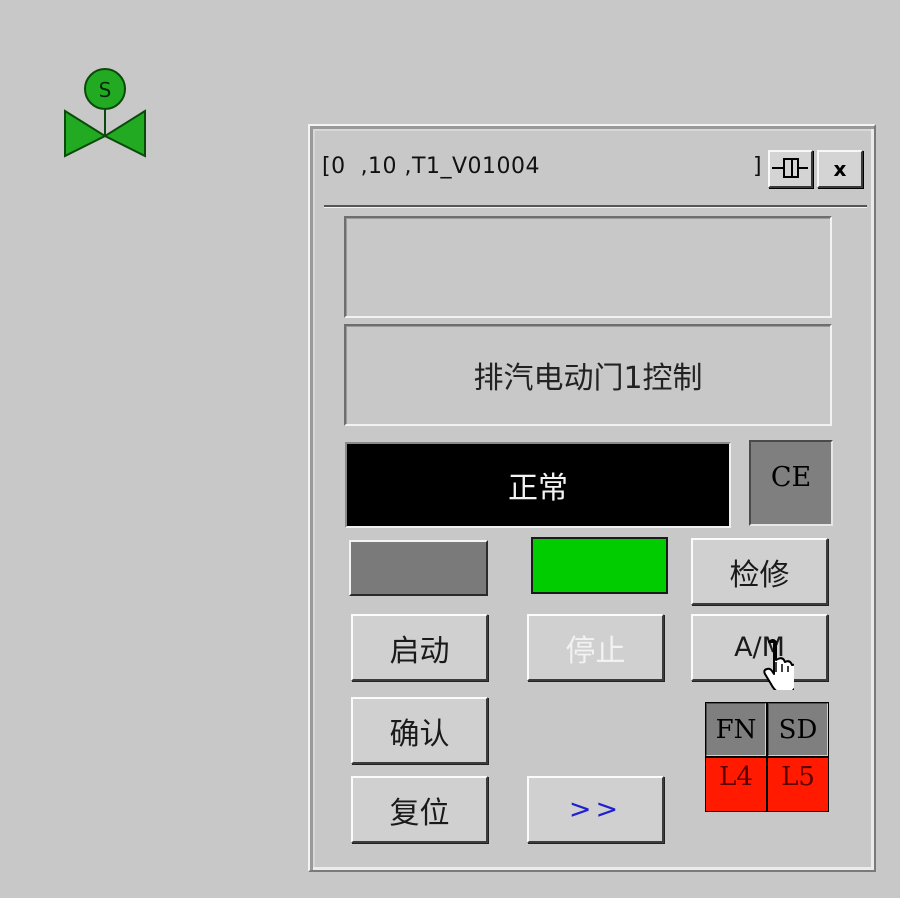 The height and width of the screenshot is (898, 900). What do you see at coordinates (538, 485) in the screenshot?
I see `status-display: 正常` at bounding box center [538, 485].